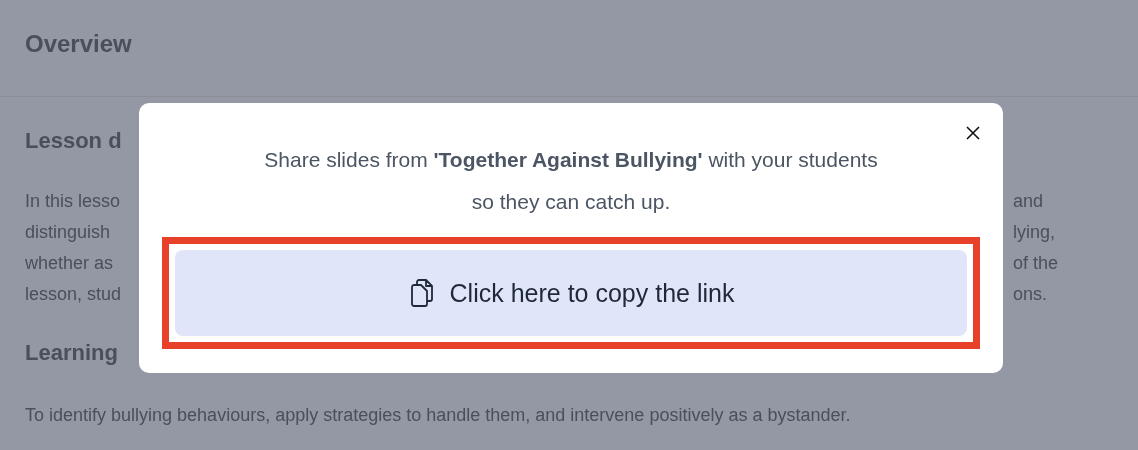  Describe the element at coordinates (1029, 201) in the screenshot. I see `paragraph-text: and` at that location.